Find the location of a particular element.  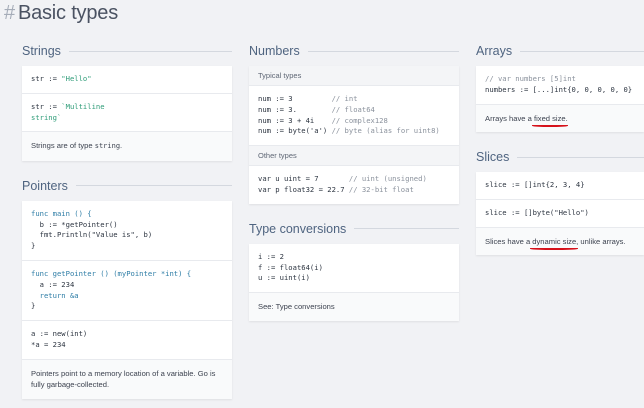

slices-code-1: slice := []int{2, 3, 4} is located at coordinates (560, 186).